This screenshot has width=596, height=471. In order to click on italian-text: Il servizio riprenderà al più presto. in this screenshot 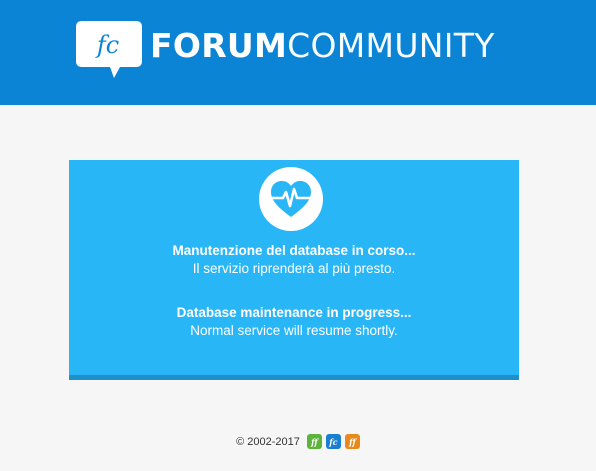, I will do `click(294, 268)`.